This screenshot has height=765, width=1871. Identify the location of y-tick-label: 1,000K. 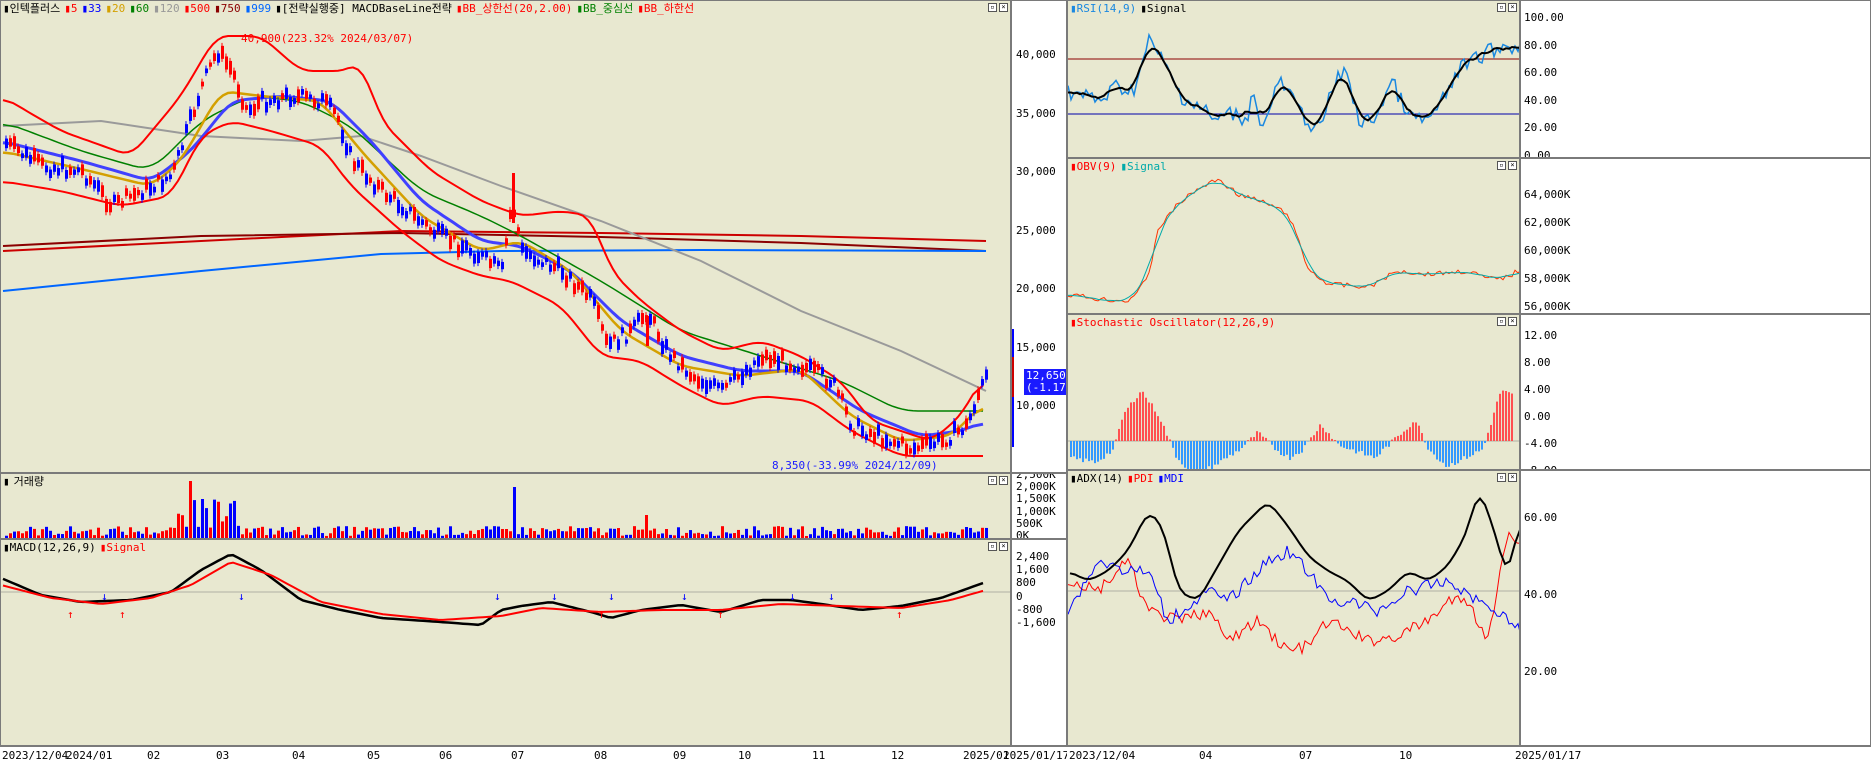
(1036, 511).